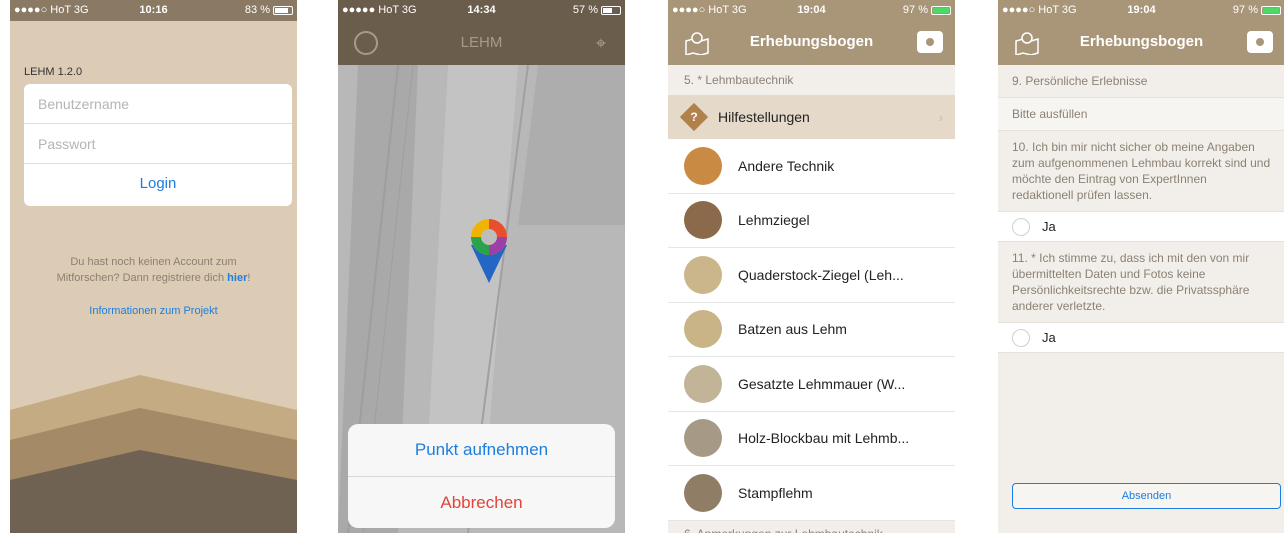 The width and height of the screenshot is (1284, 533). I want to click on list-item: Lehmziegel, so click(811, 221).